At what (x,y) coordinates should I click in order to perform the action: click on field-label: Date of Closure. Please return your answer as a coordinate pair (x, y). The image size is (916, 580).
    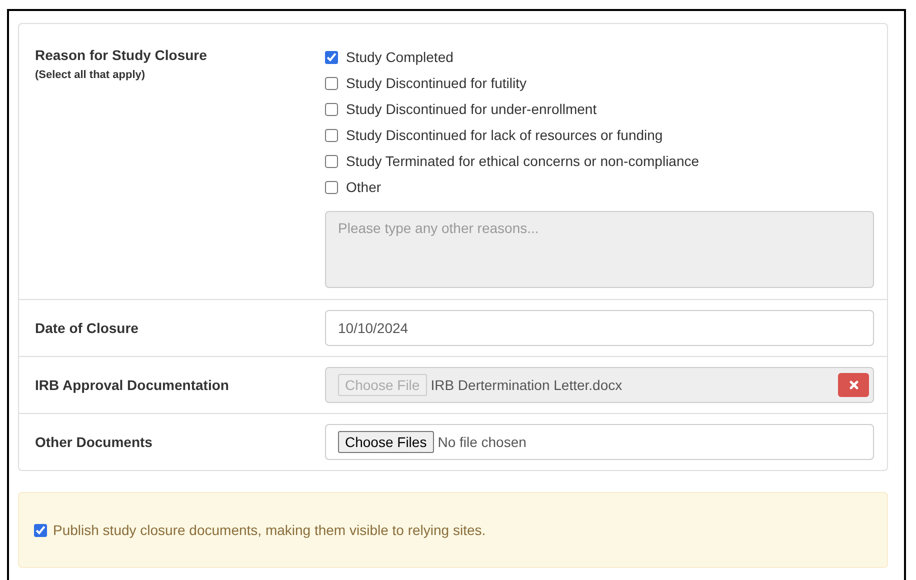
    Looking at the image, I should click on (87, 328).